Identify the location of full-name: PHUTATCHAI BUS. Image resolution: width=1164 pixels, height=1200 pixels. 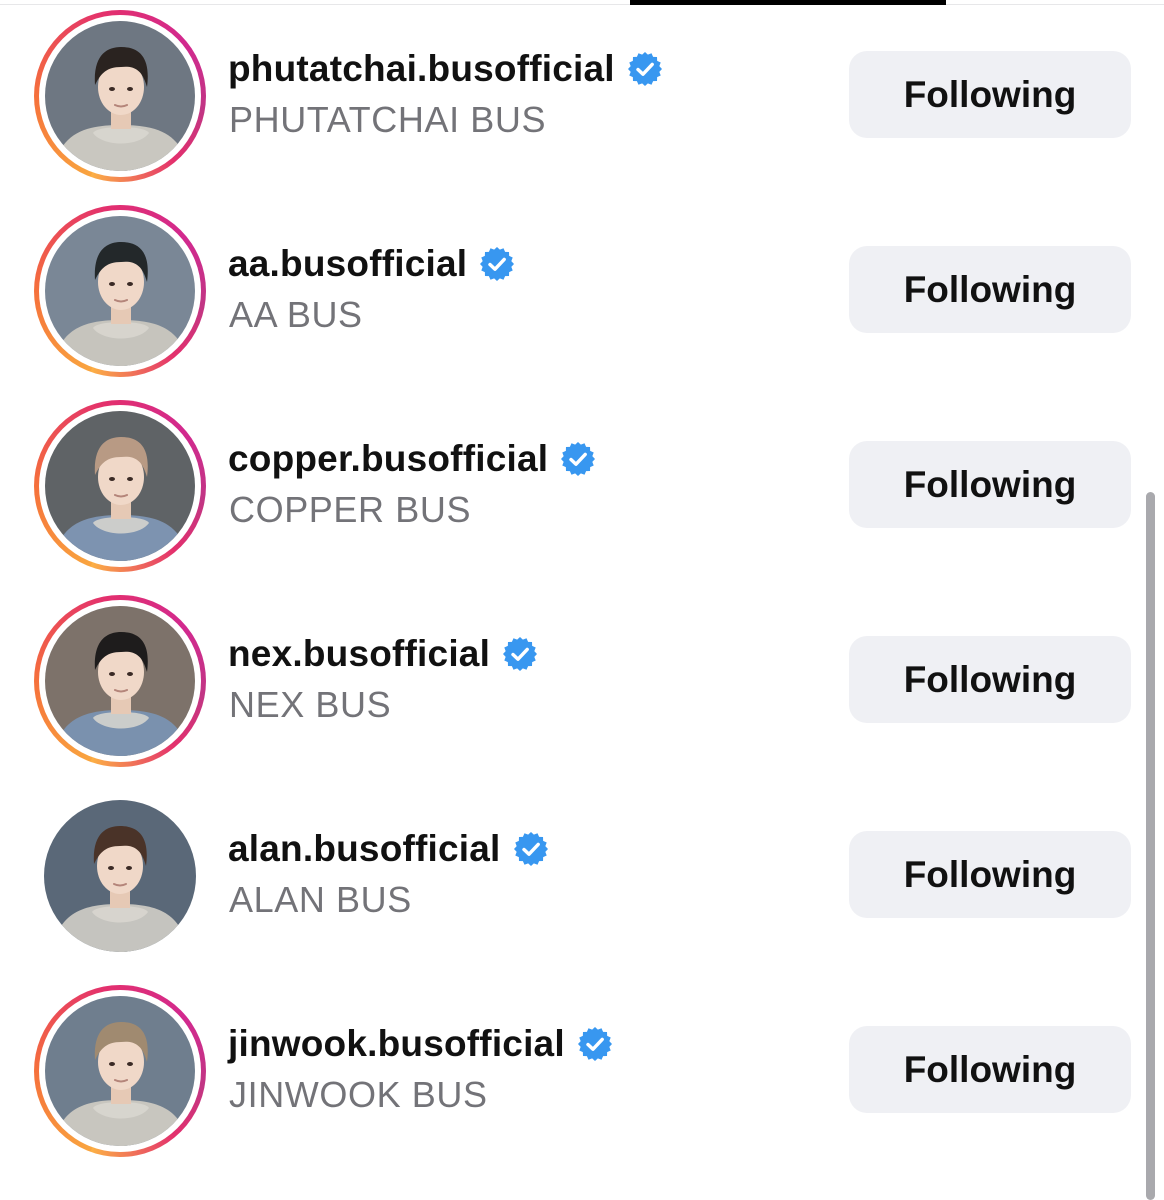
(388, 119).